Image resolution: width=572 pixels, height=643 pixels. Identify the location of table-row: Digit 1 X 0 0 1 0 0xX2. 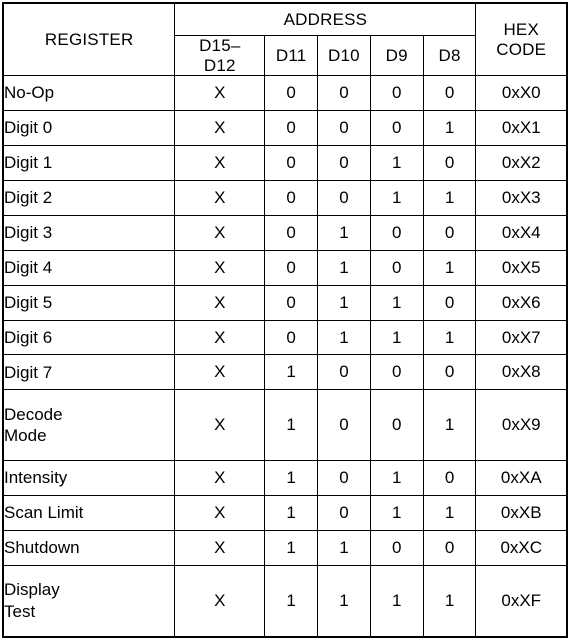
(285, 162).